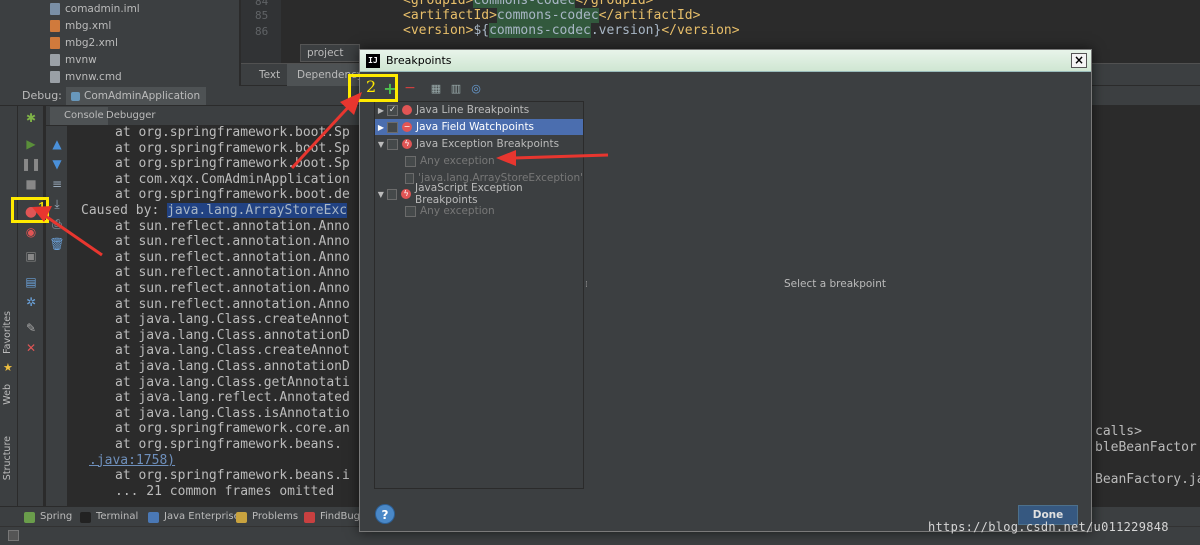 The width and height of the screenshot is (1200, 545). What do you see at coordinates (473, 110) in the screenshot?
I see `tree-item-label: Java Line Breakpoints` at bounding box center [473, 110].